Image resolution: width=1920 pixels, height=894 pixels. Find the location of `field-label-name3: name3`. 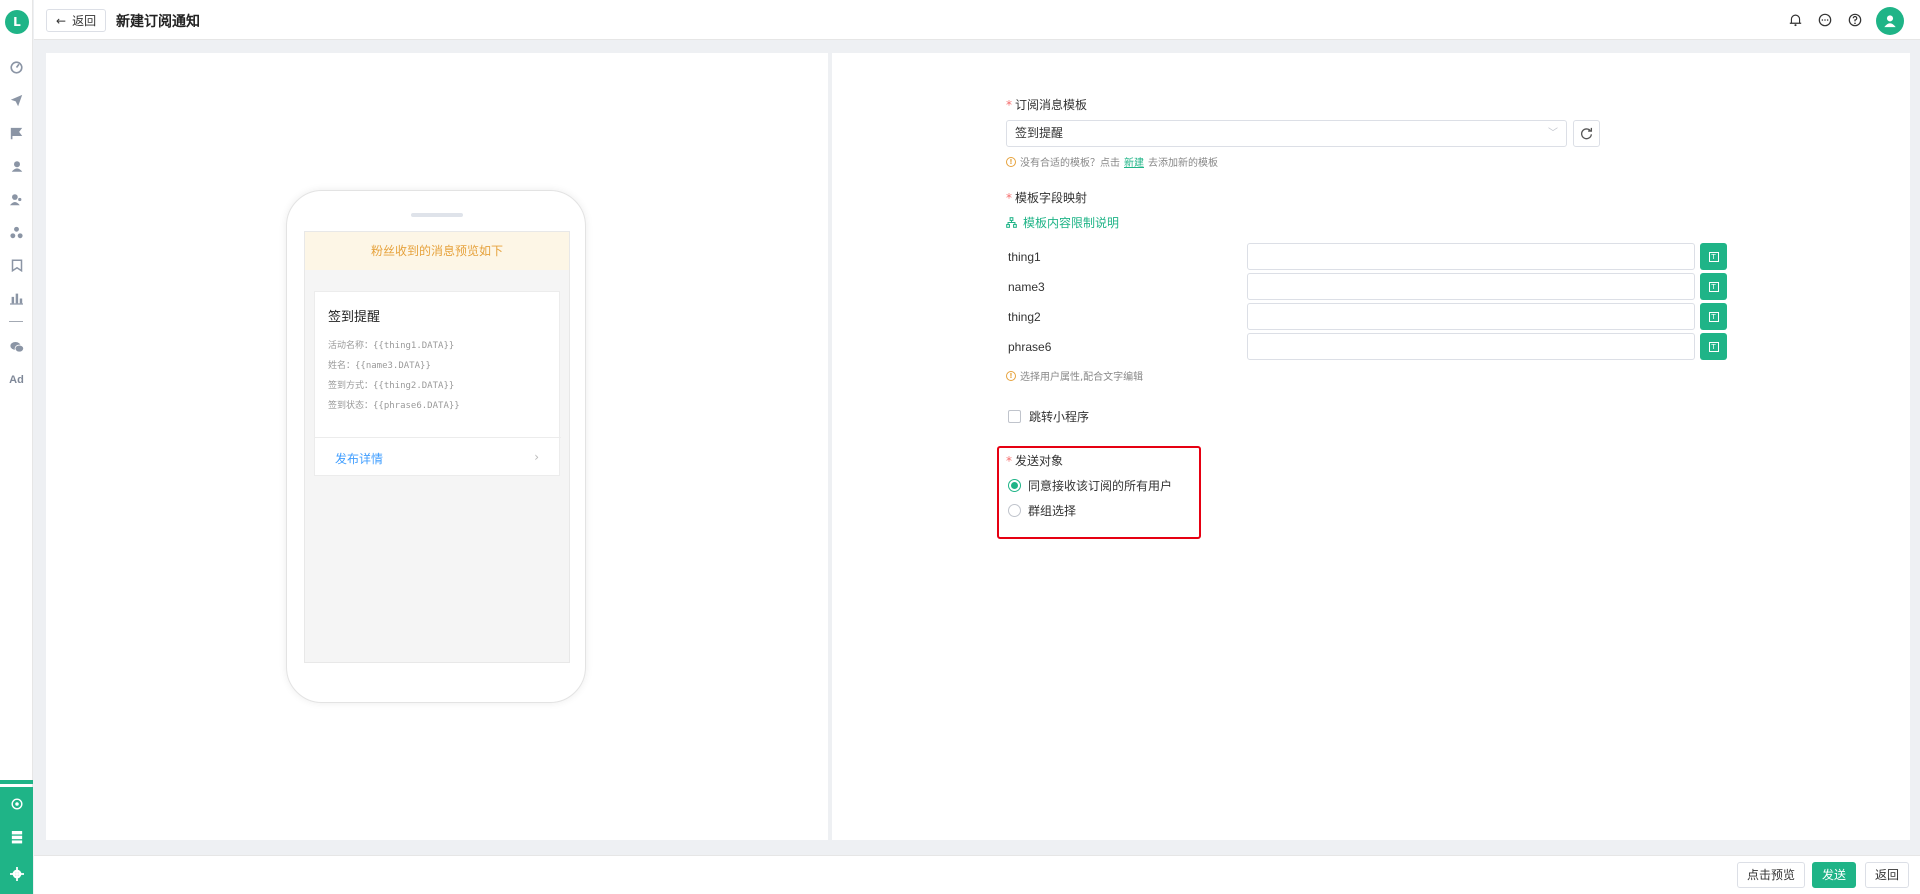

field-label-name3: name3 is located at coordinates (1026, 287).